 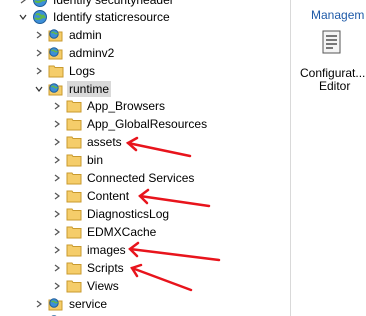 I want to click on annotation-arrow-assets, so click(x=158, y=147).